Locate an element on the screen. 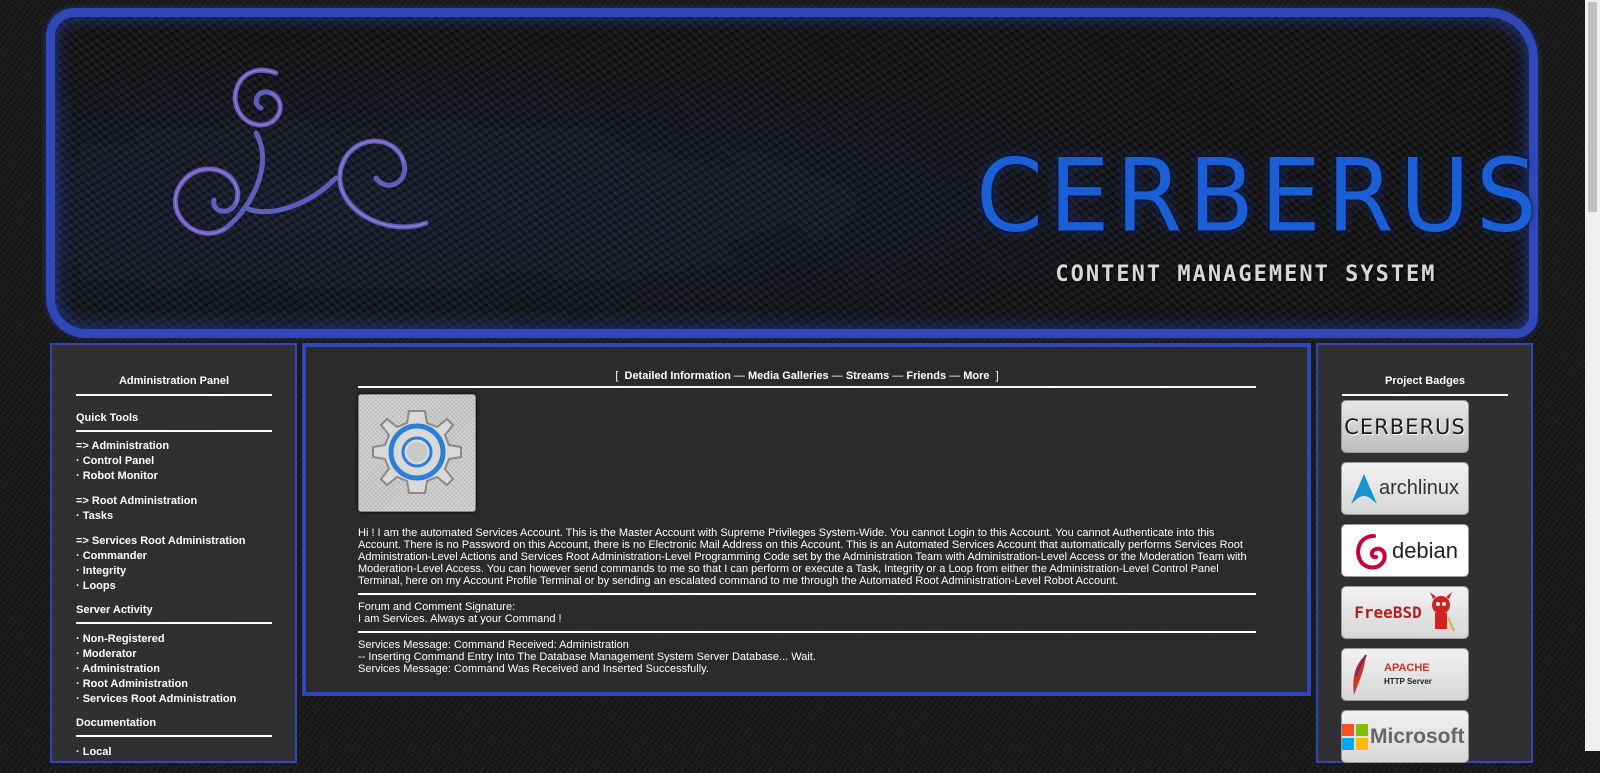 The height and width of the screenshot is (773, 1600). tab-media-galleries: Media Galleries is located at coordinates (788, 376).